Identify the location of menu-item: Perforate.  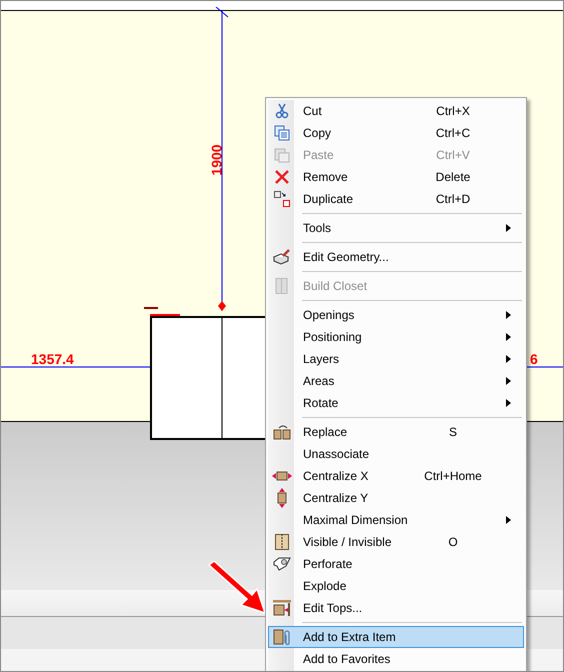
(396, 564).